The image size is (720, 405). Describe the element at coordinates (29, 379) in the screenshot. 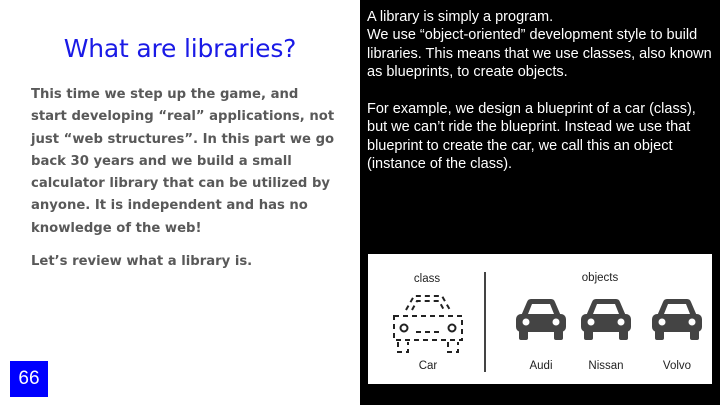

I see `page-number-badge: 66` at that location.